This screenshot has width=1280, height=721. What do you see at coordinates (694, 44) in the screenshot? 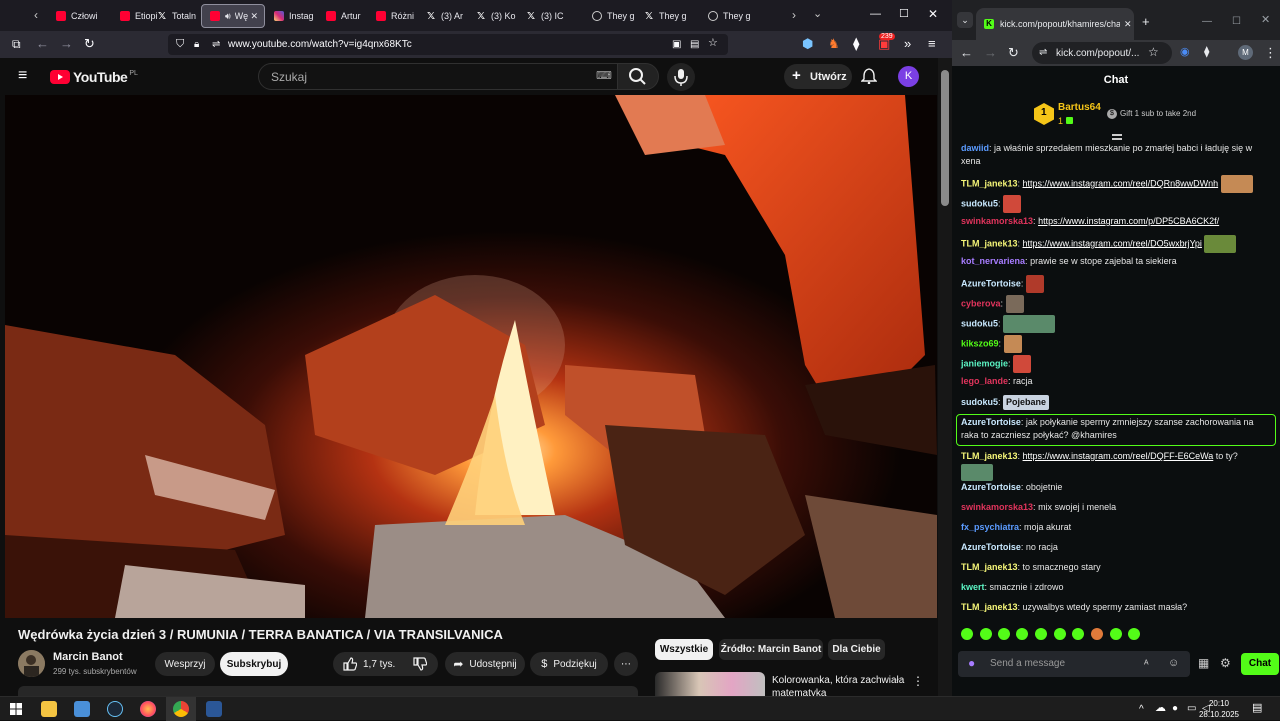
I see `reader-view-icon: ▤` at bounding box center [694, 44].